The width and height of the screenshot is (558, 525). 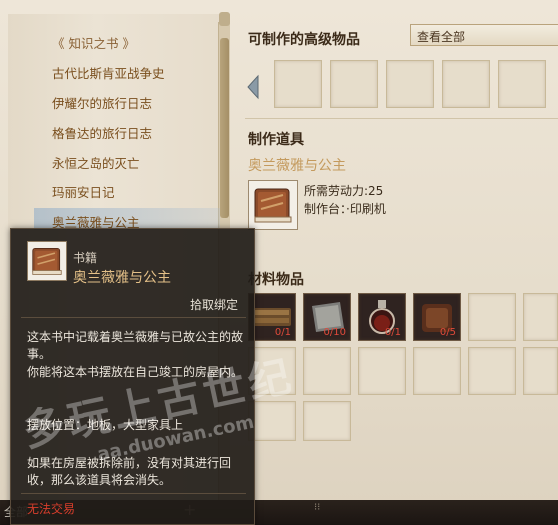 I want to click on tooltip-trade-status: 无法交易, so click(x=51, y=509).